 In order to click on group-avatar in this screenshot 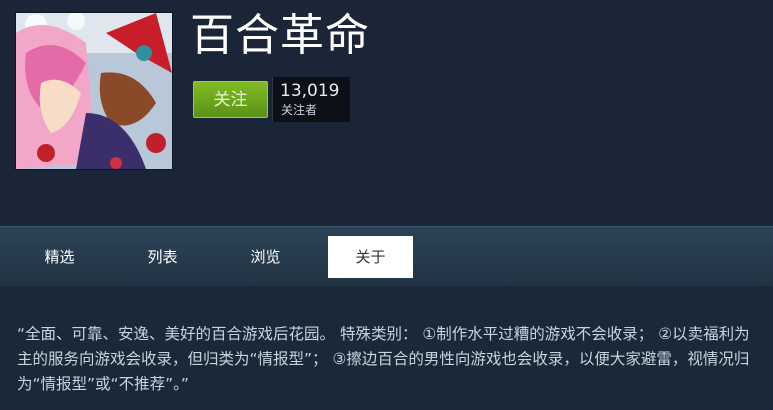, I will do `click(94, 91)`.